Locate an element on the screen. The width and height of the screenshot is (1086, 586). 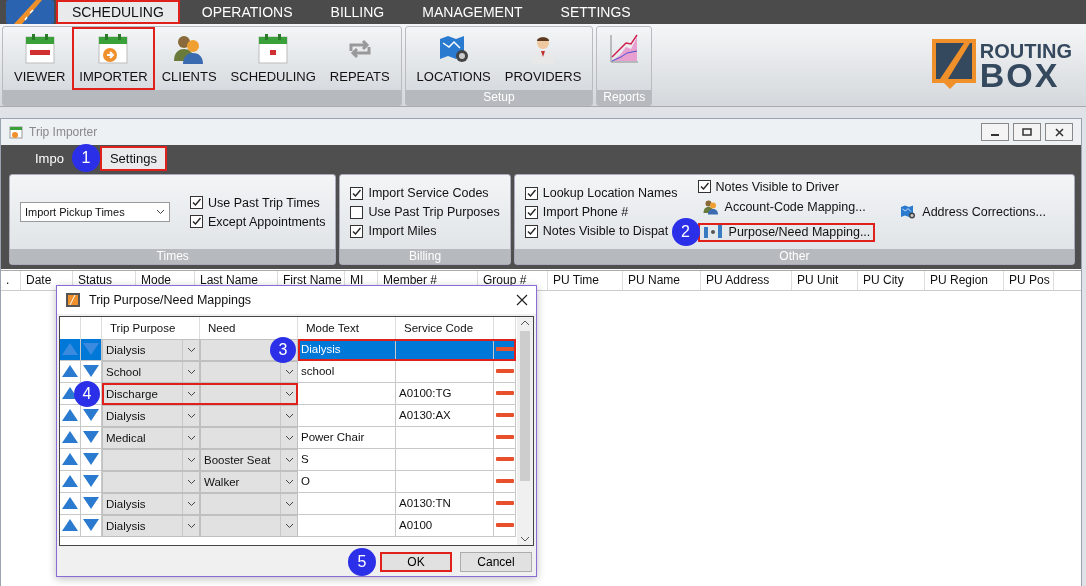
column-header: PU Region is located at coordinates (964, 280).